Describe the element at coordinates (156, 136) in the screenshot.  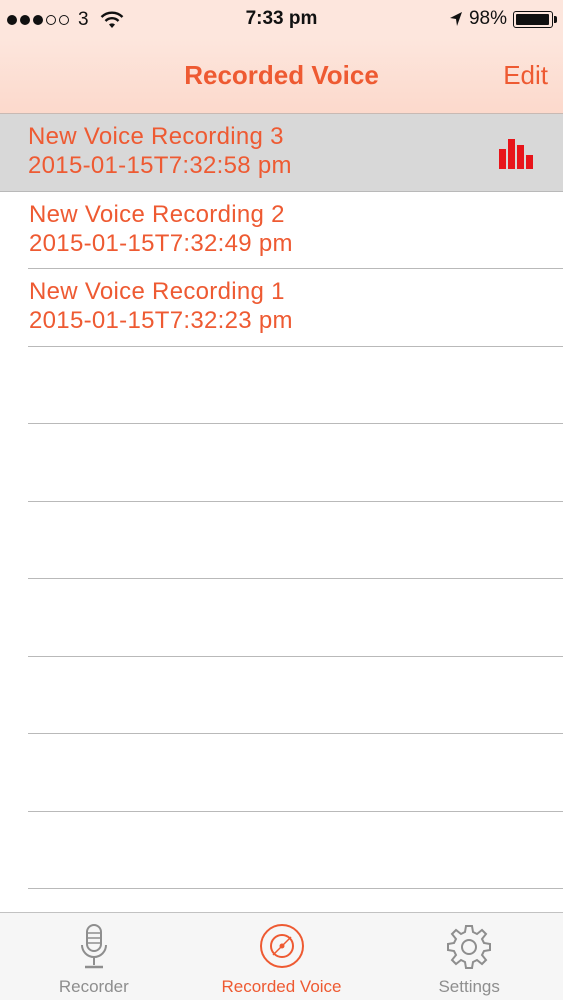
I see `recording-title: New Voice Recording 3` at that location.